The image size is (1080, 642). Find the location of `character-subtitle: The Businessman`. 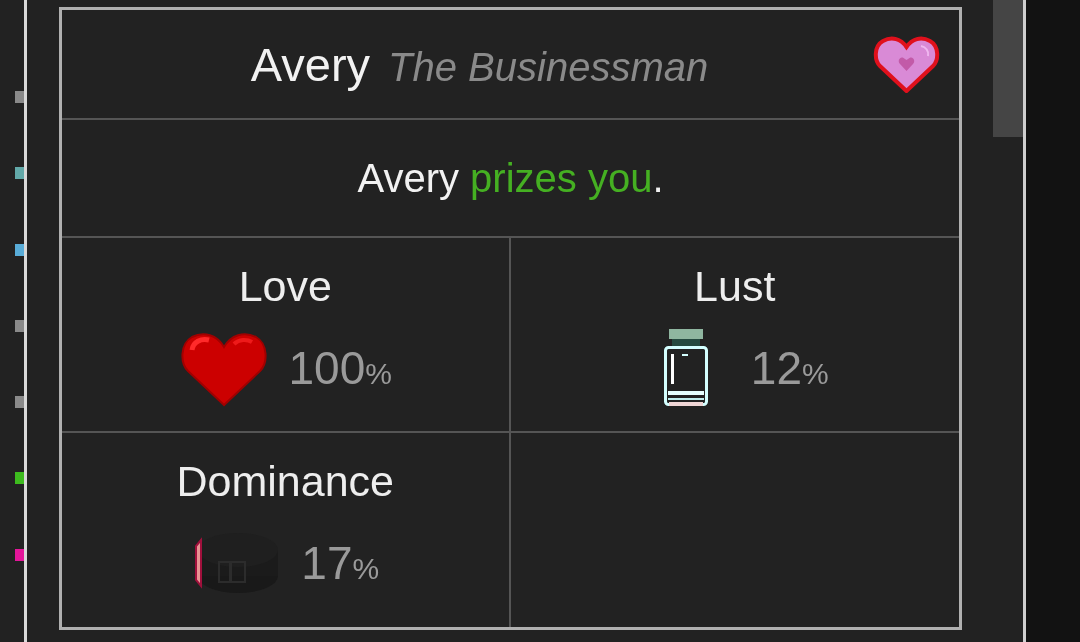

character-subtitle: The Businessman is located at coordinates (548, 66).